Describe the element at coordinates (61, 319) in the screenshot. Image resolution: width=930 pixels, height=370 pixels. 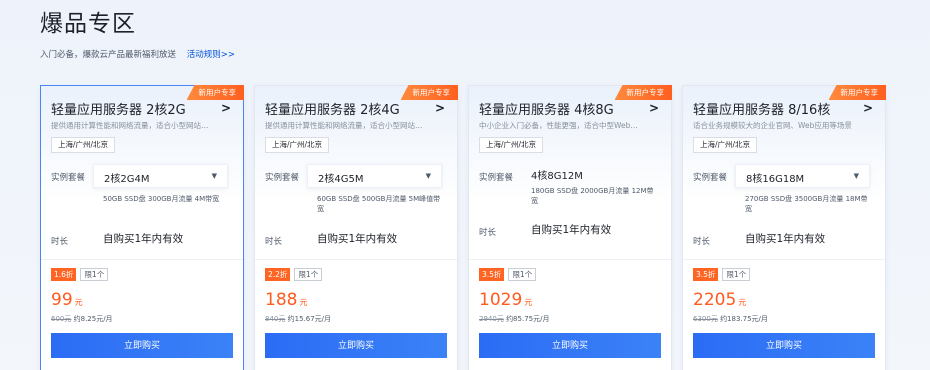
I see `original-price: 600元` at that location.